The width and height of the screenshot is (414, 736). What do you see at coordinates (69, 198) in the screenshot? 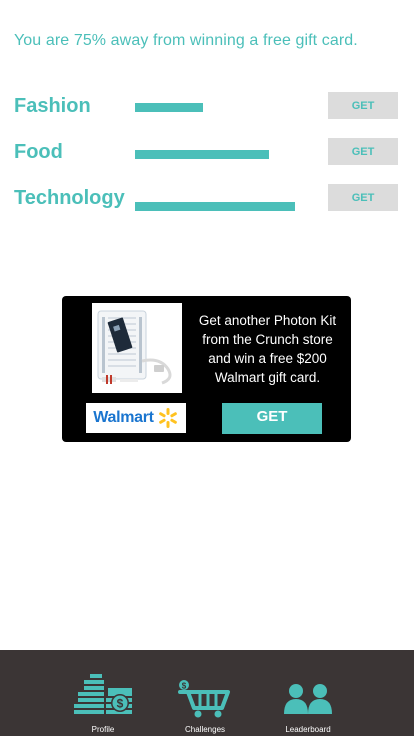
I see `category-label: Technology` at bounding box center [69, 198].